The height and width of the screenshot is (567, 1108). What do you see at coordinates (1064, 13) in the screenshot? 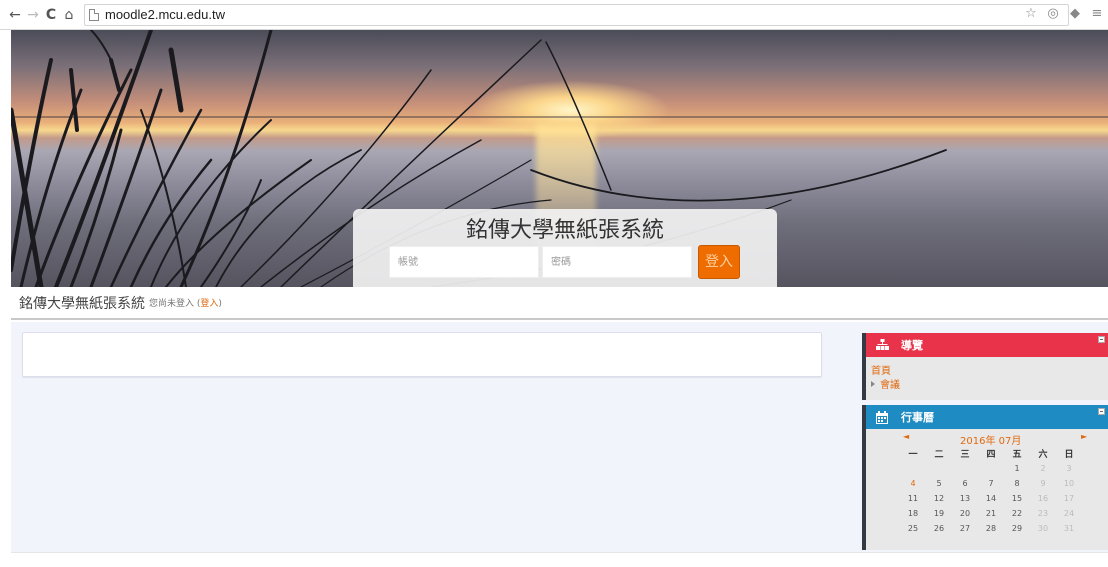
I see `browser-actions: ☆ ◎ ◆ ≡` at bounding box center [1064, 13].